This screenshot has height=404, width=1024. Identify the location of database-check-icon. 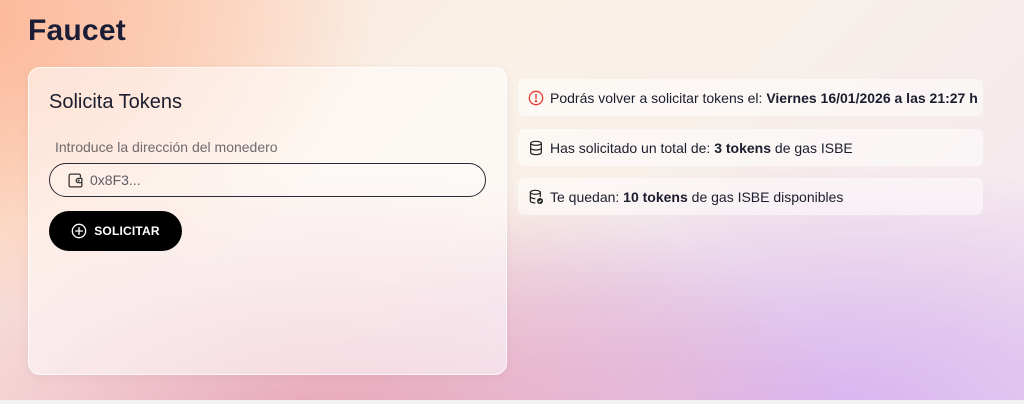
(536, 197).